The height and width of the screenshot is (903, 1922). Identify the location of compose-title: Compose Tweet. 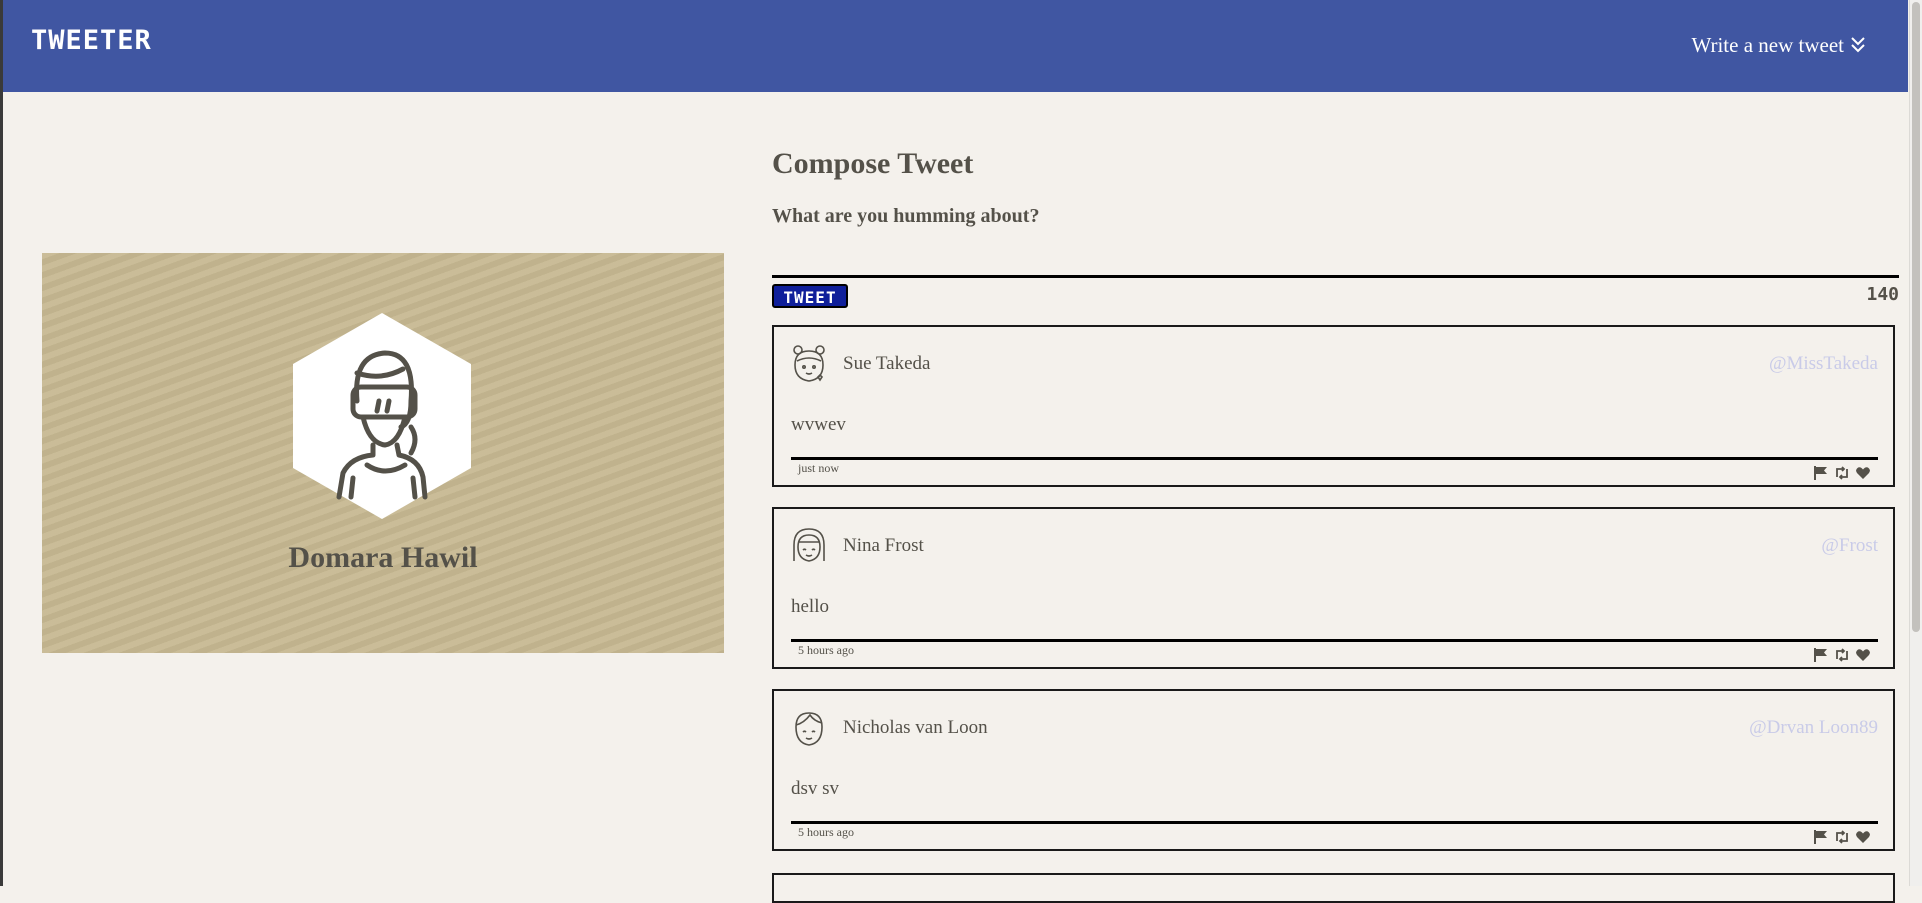
(873, 163).